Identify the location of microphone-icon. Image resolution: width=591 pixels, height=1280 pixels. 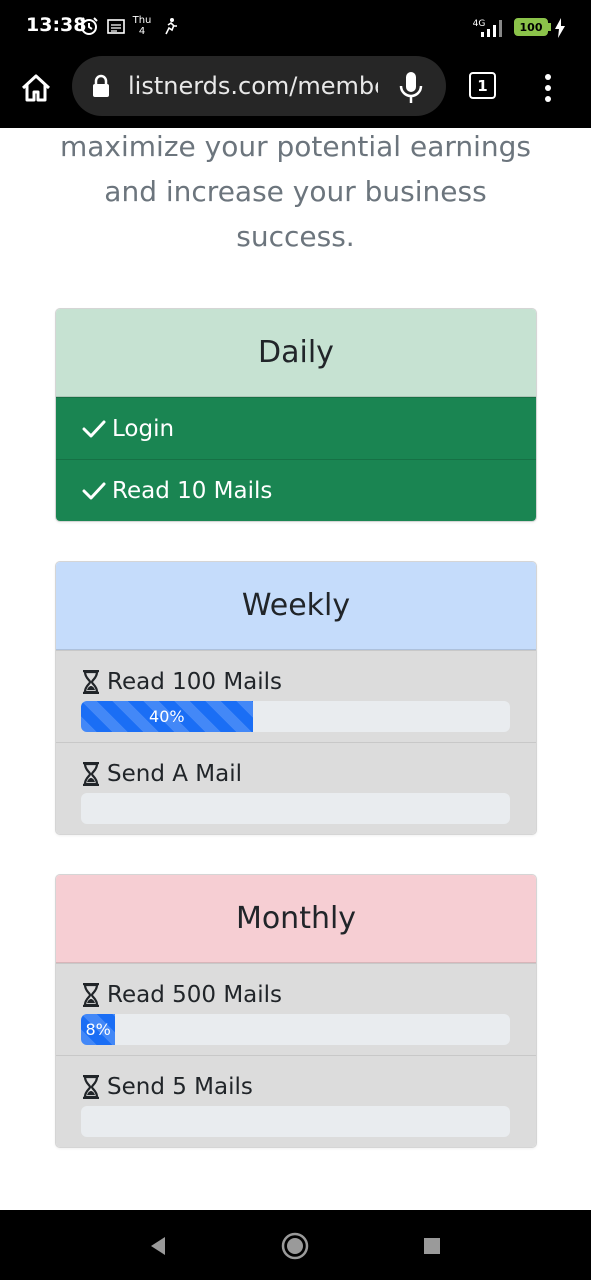
(411, 87).